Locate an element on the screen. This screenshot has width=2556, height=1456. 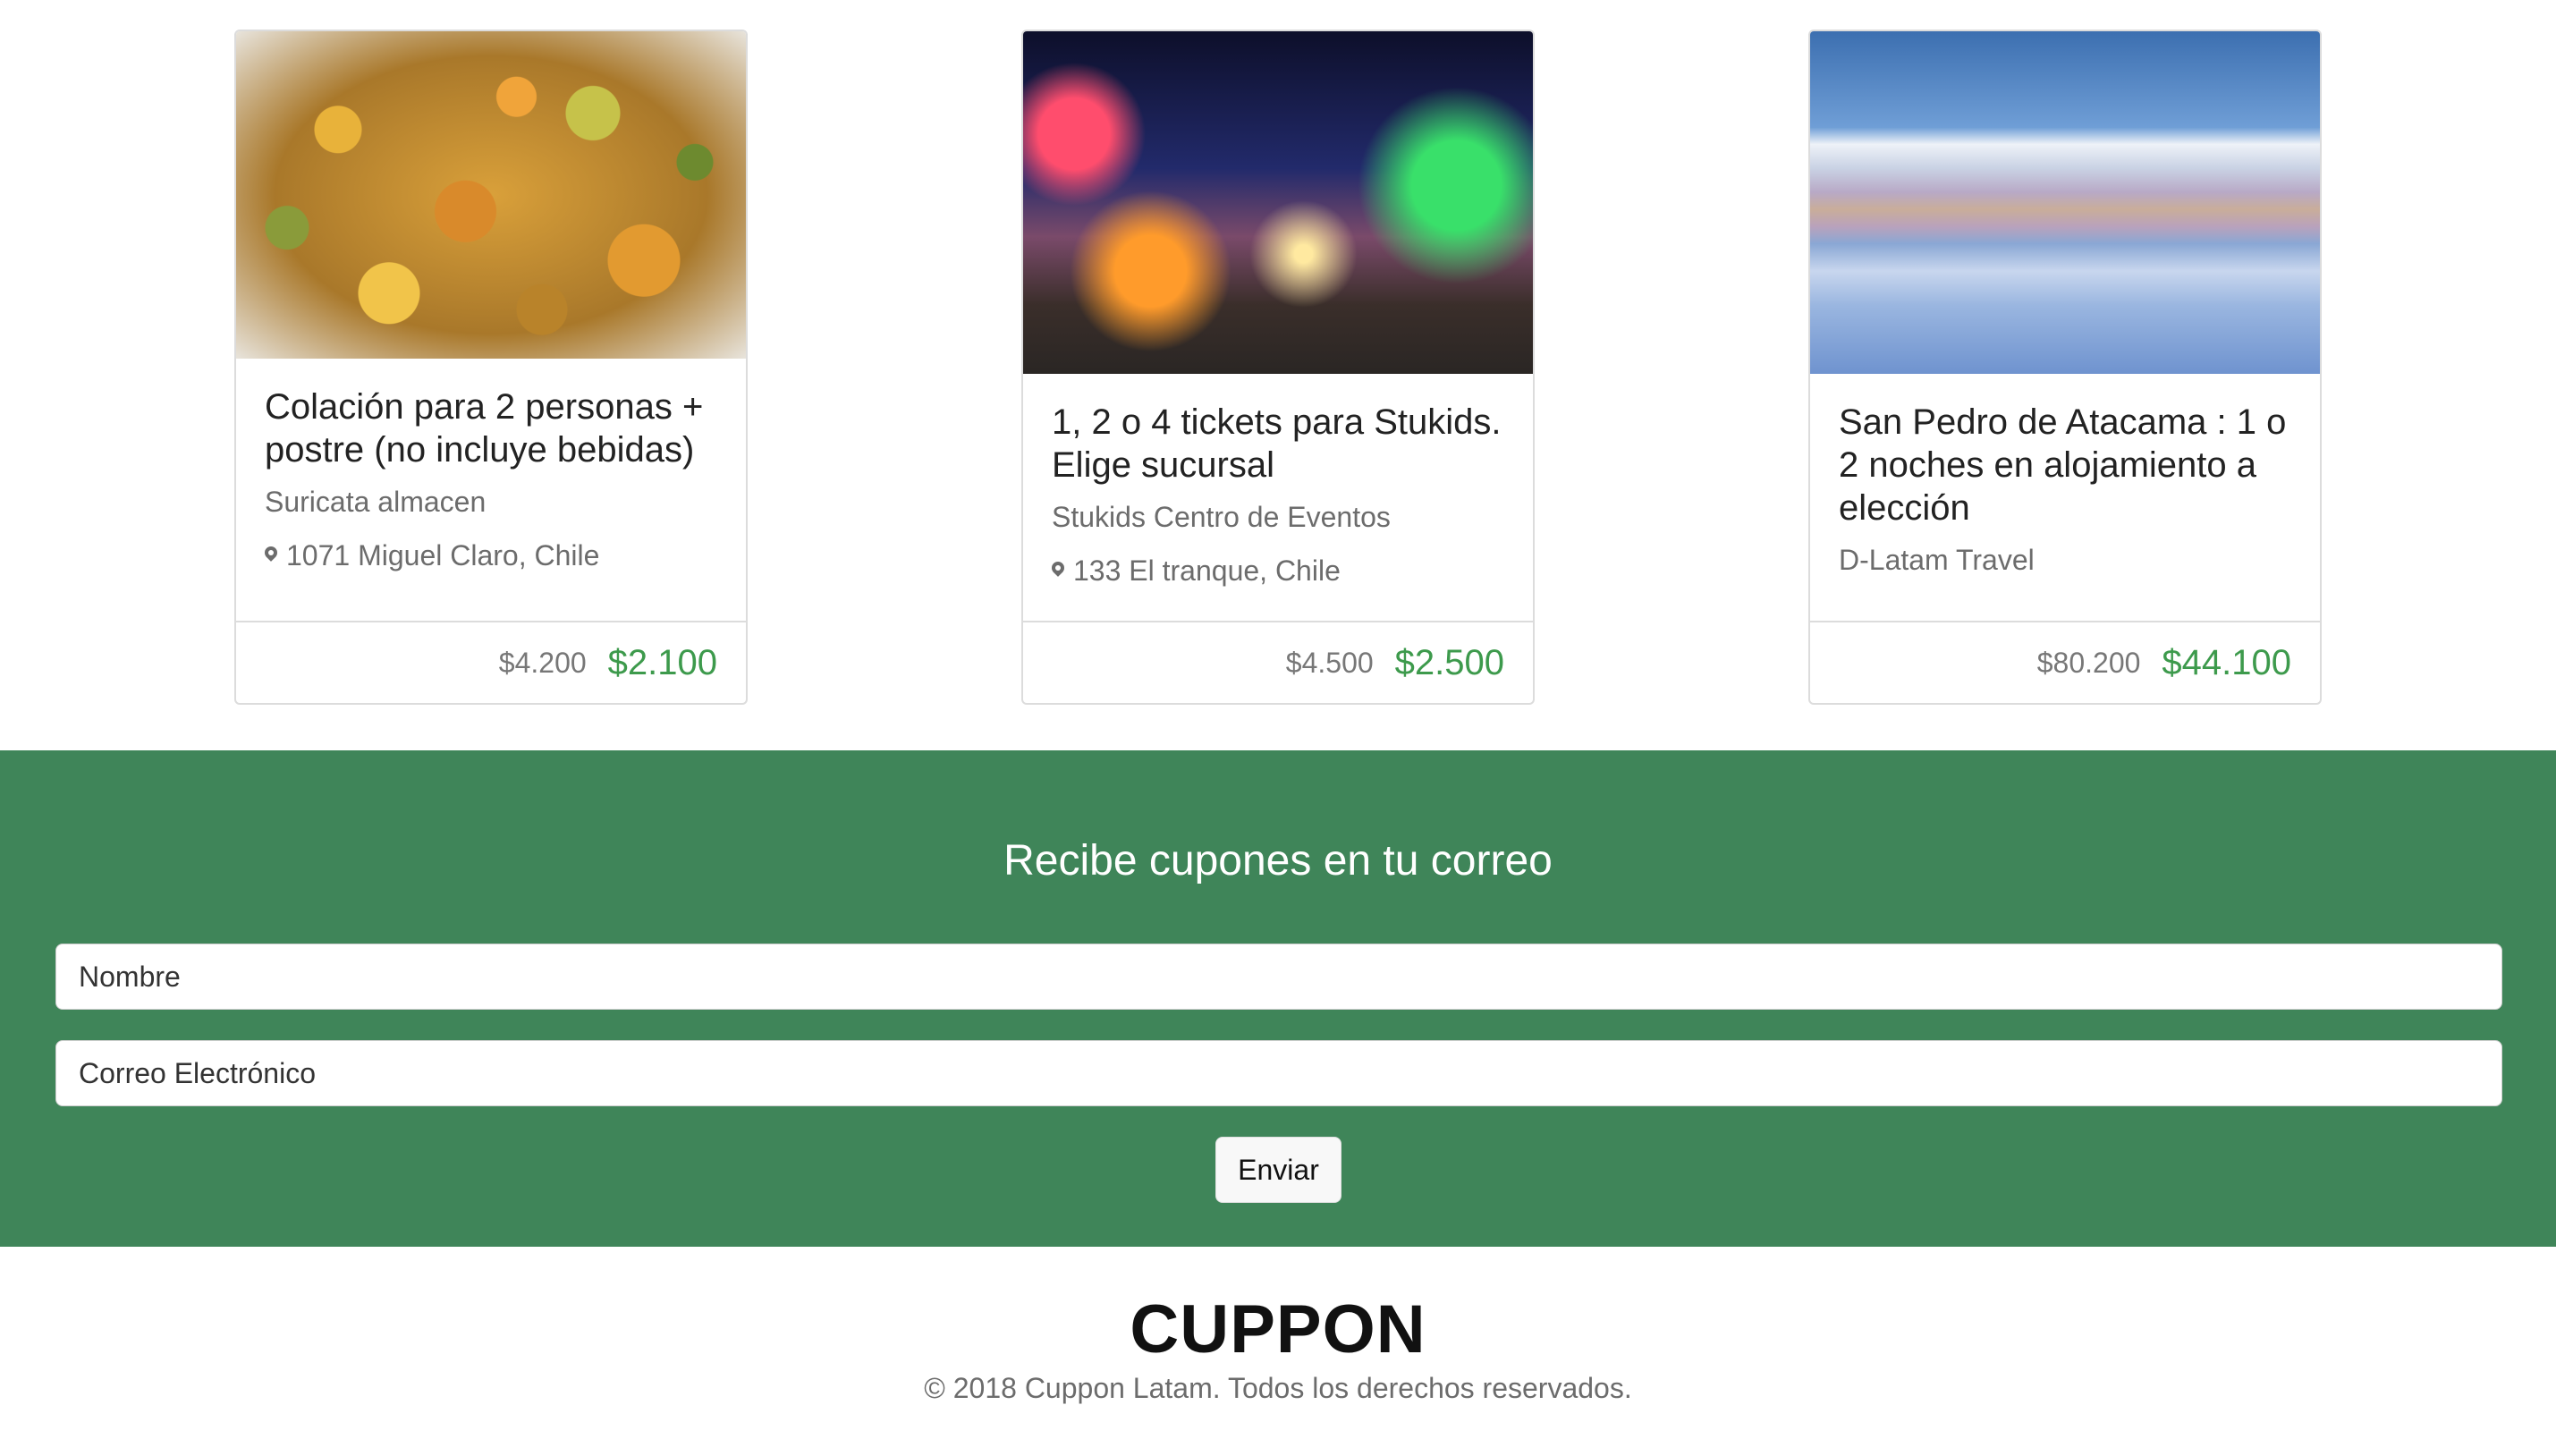
name-input is located at coordinates (1278, 977).